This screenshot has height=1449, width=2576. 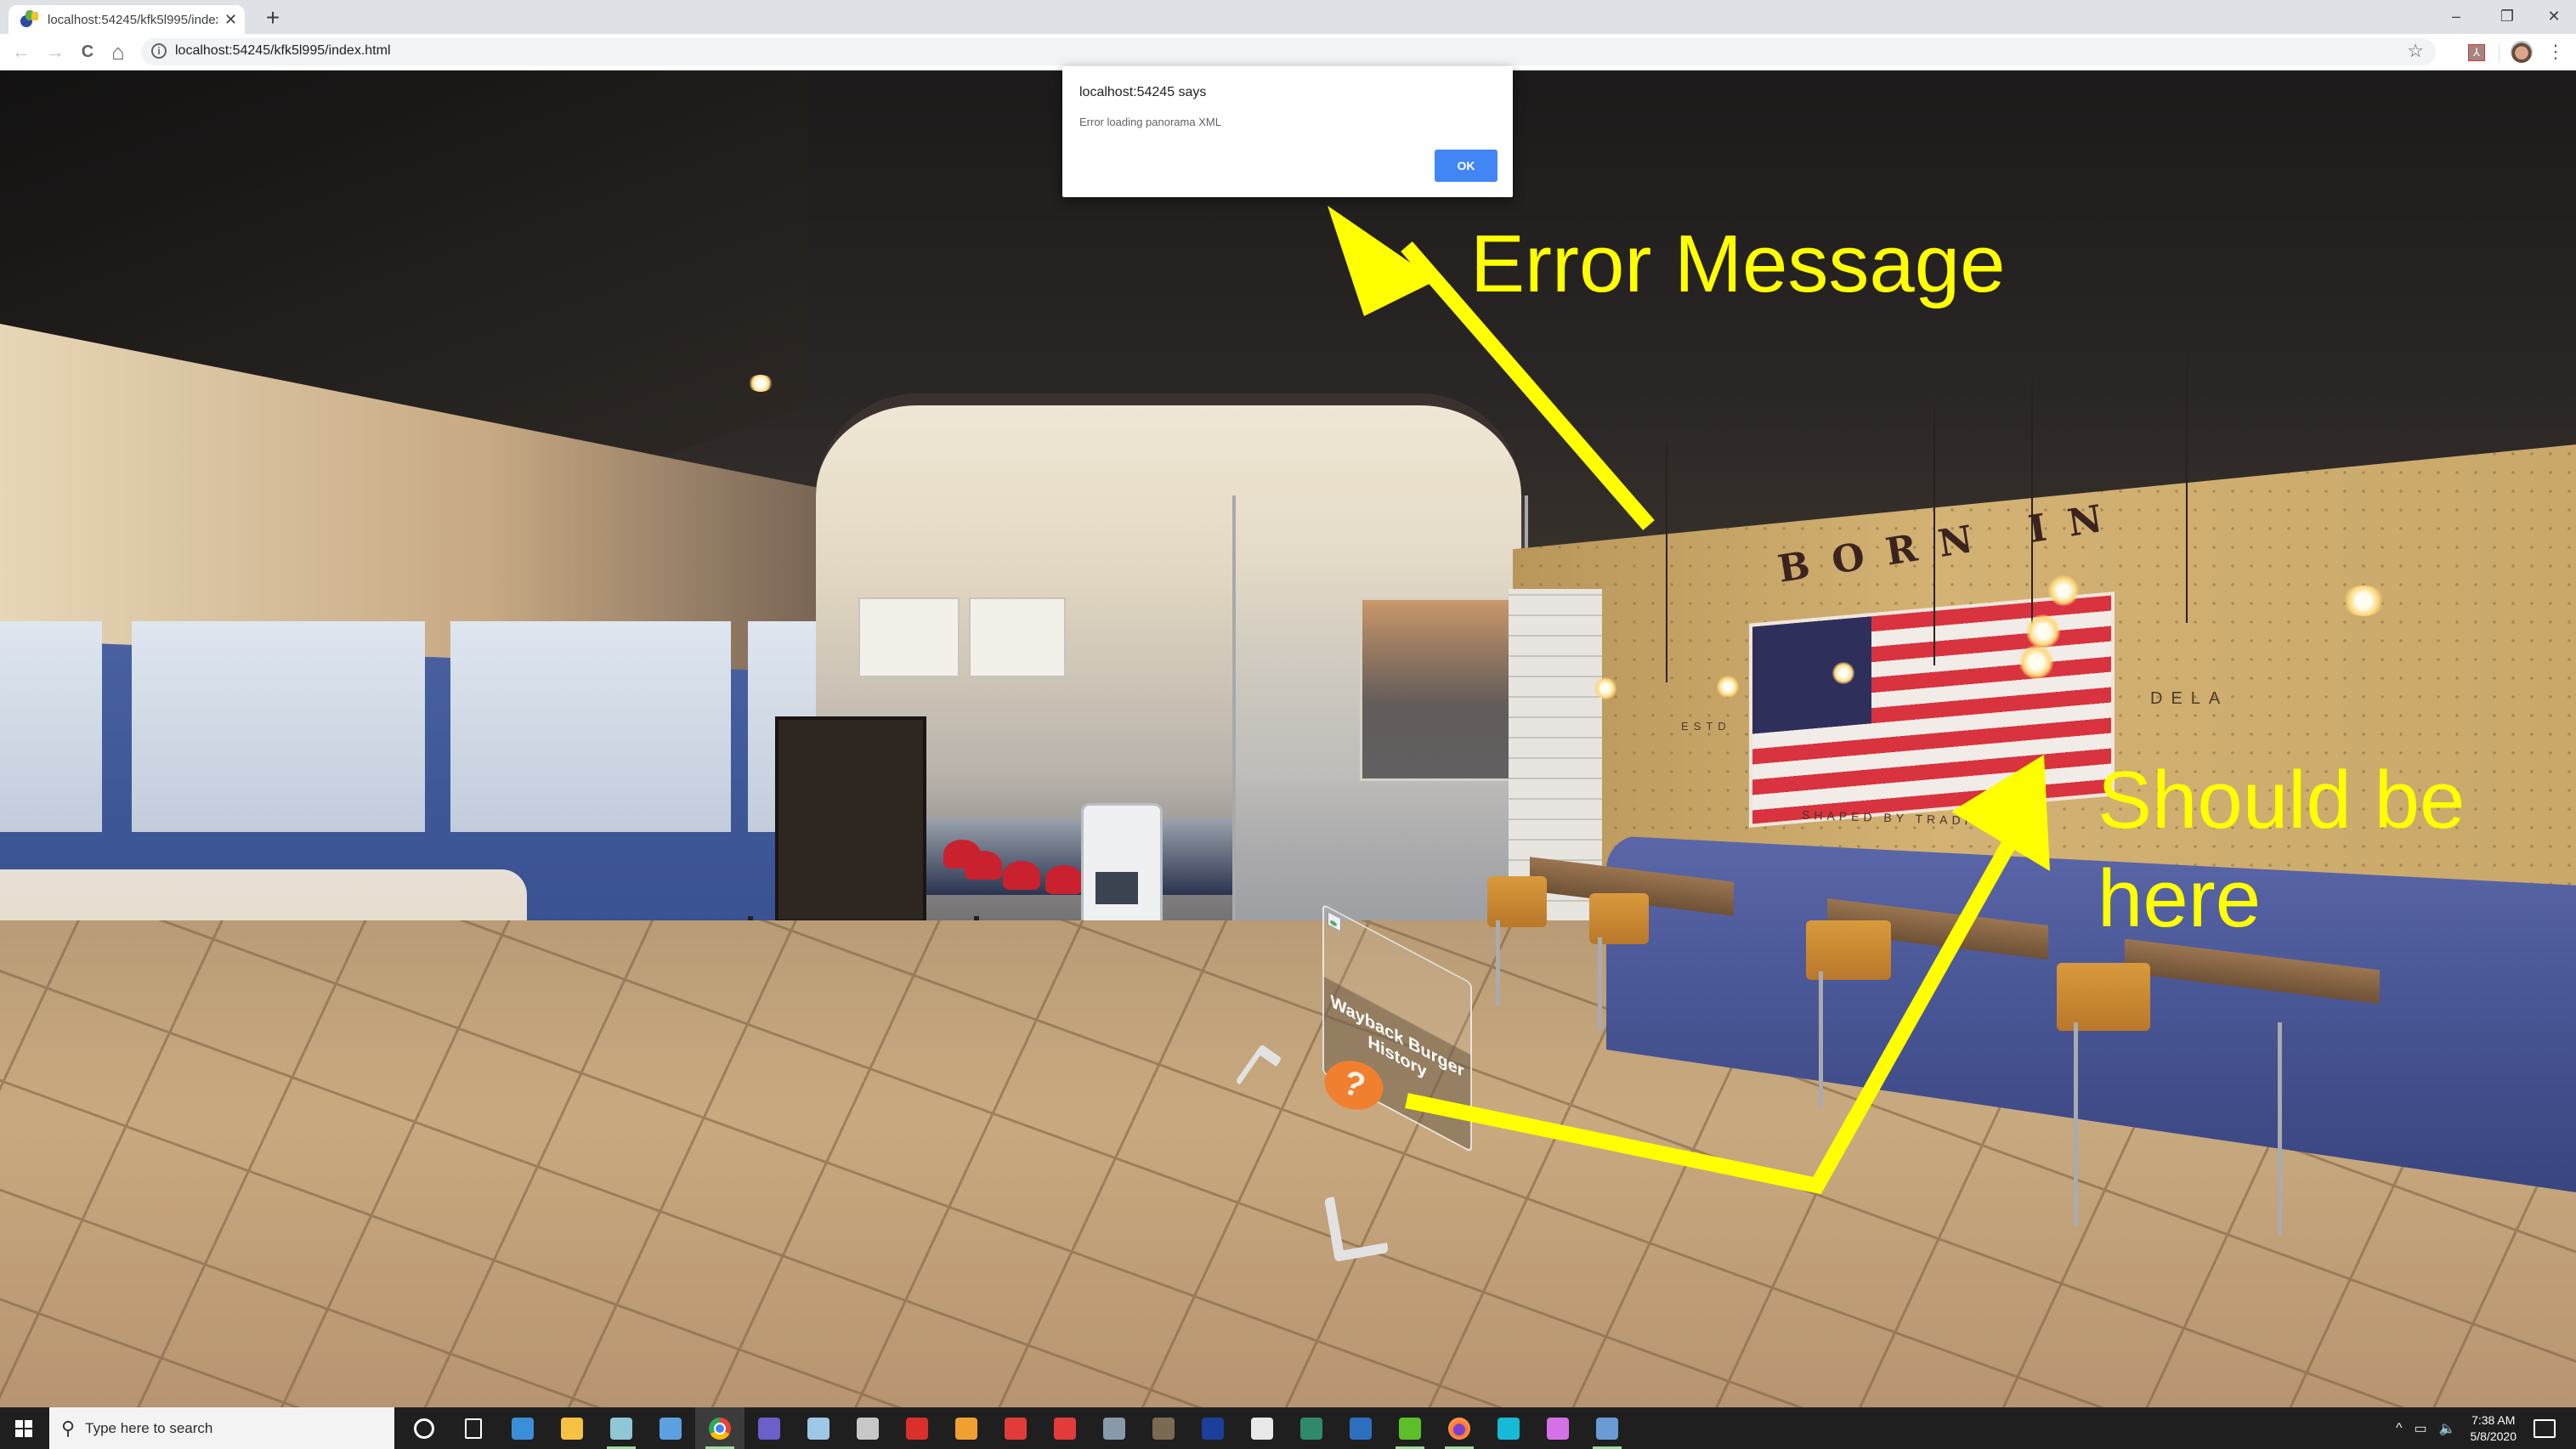 I want to click on taskbar-app-chrome, so click(x=719, y=1428).